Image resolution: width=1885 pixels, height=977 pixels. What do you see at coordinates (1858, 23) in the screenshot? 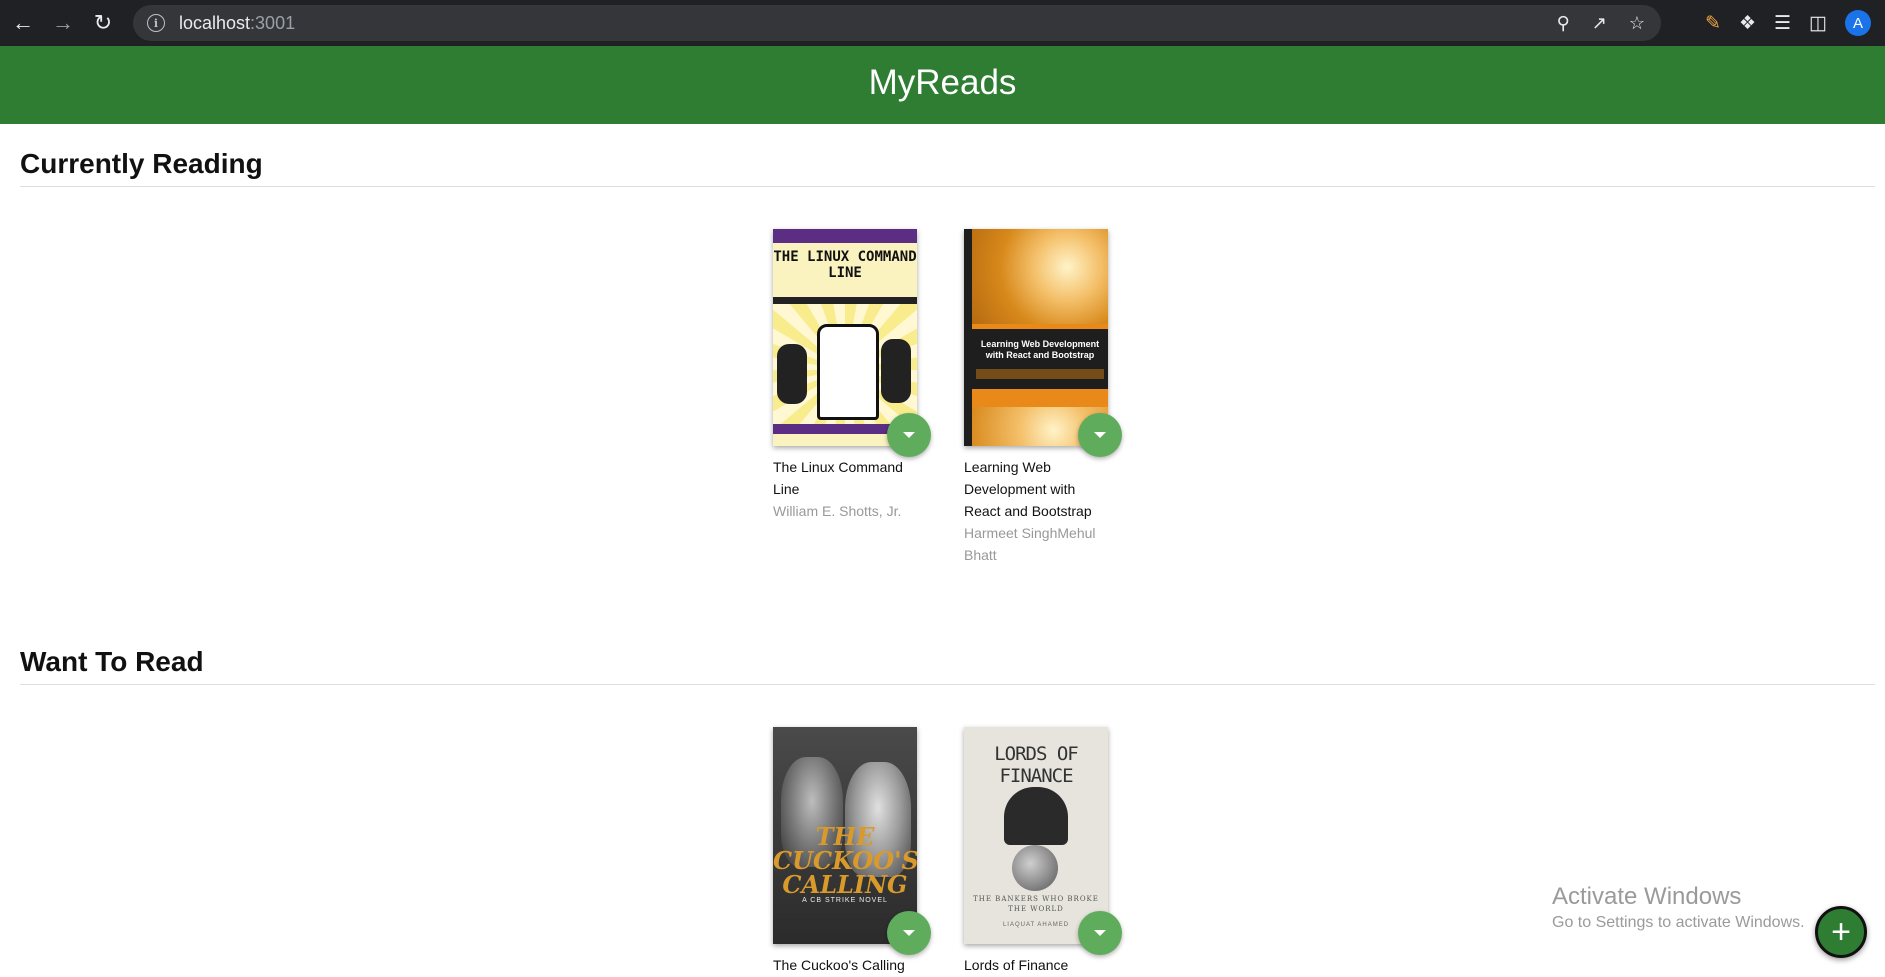
I see `profile-avatar: A` at bounding box center [1858, 23].